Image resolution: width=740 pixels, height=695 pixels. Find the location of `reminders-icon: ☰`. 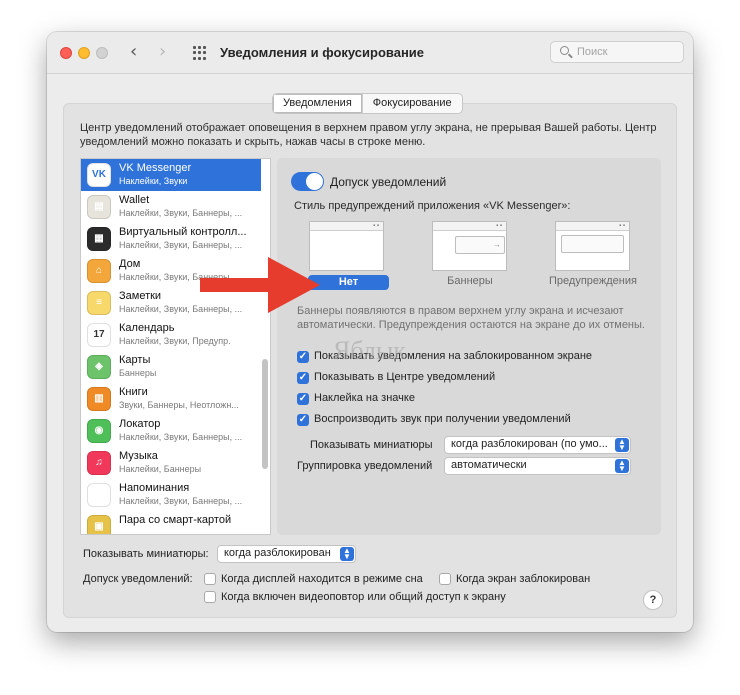

reminders-icon: ☰ is located at coordinates (99, 495).